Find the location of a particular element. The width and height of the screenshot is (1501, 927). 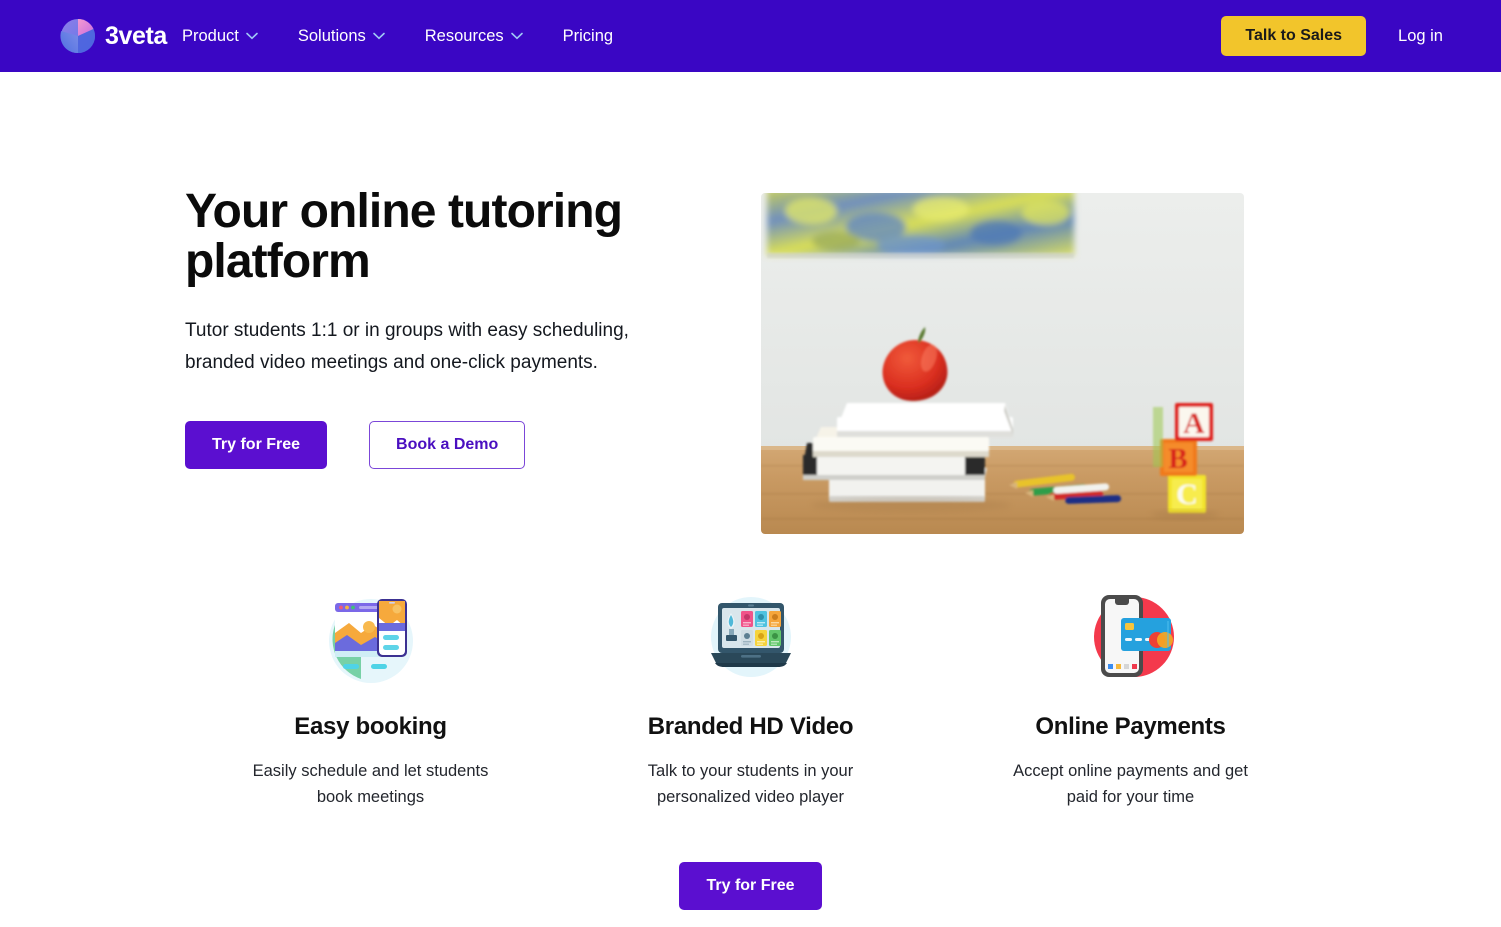

page-title: Your online tutoring platform is located at coordinates (404, 236).